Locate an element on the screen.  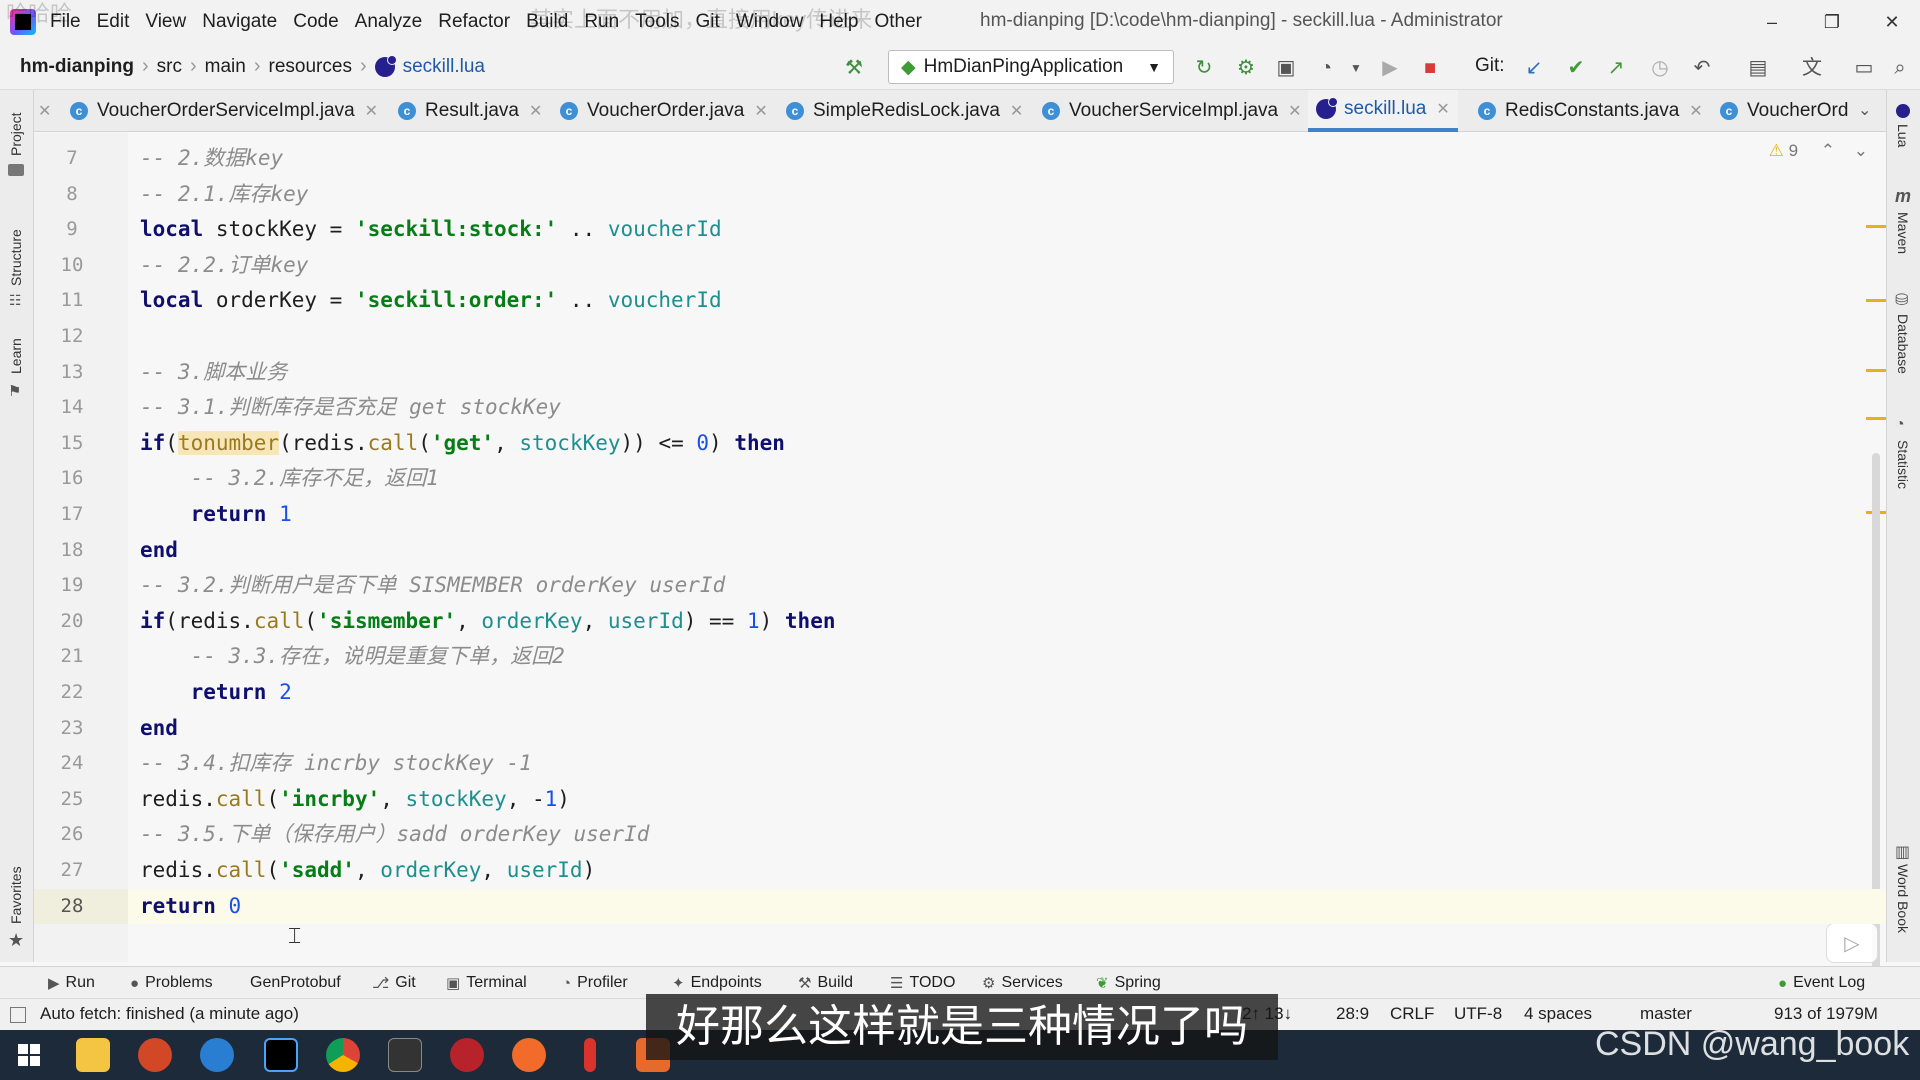
tab-voucher-order: c VoucherOrder.java ✕ is located at coordinates (664, 111).